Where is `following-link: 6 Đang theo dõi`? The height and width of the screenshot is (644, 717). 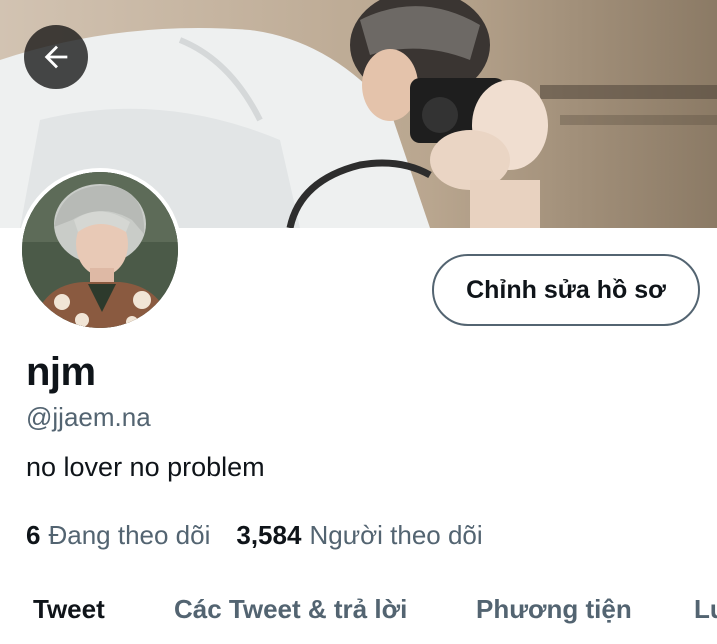
following-link: 6 Đang theo dõi is located at coordinates (118, 535).